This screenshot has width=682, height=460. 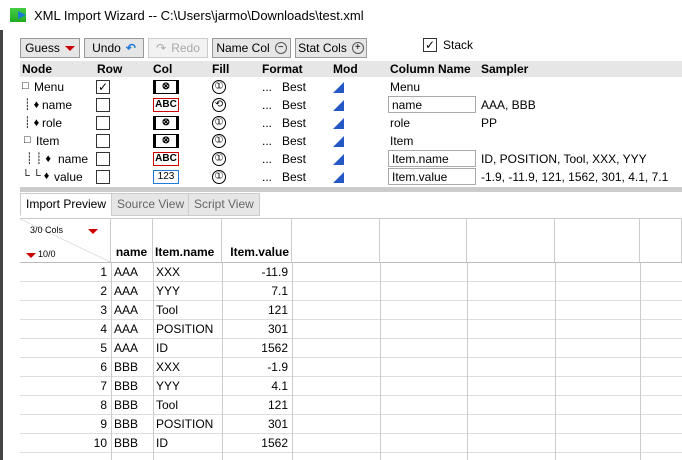 I want to click on tab-script-view: Script View, so click(x=224, y=204).